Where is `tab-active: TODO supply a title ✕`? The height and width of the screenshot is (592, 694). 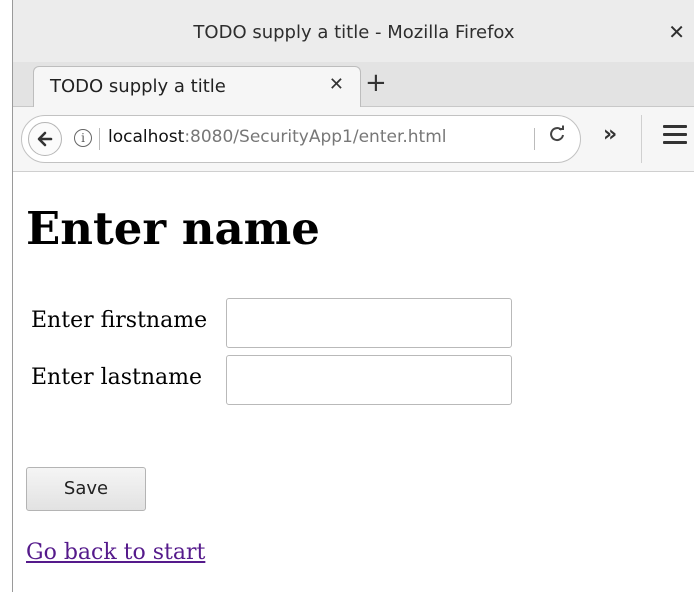 tab-active: TODO supply a title ✕ is located at coordinates (197, 86).